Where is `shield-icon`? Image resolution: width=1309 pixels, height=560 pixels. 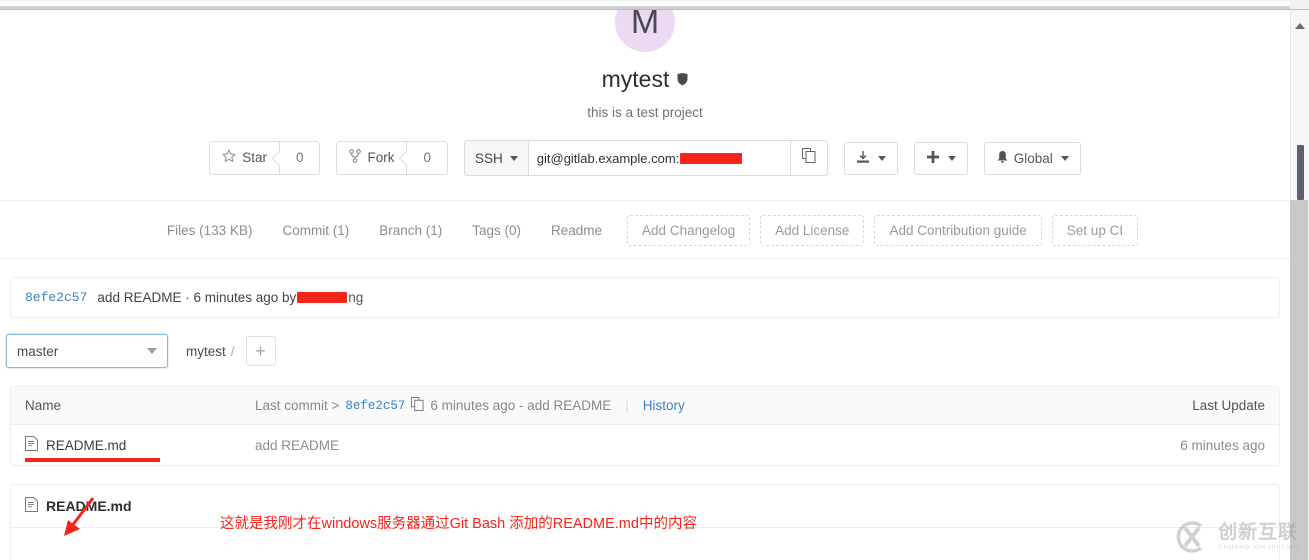 shield-icon is located at coordinates (682, 79).